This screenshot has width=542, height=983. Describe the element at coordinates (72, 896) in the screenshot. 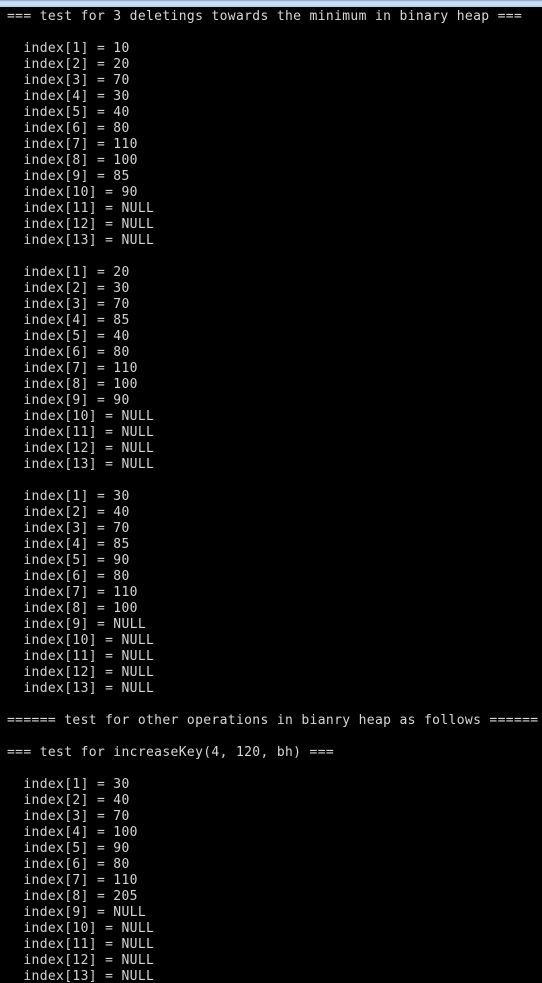

I see `terminal-output-line: index[8] = 205` at that location.